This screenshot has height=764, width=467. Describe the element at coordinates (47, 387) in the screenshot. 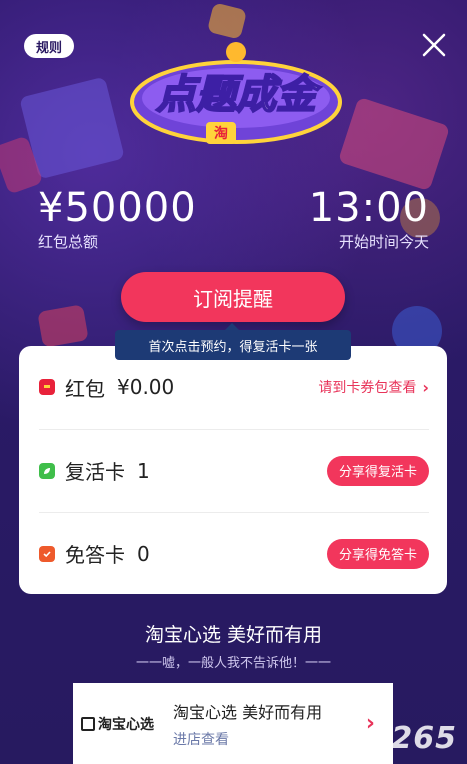

I see `red-packet-icon` at that location.